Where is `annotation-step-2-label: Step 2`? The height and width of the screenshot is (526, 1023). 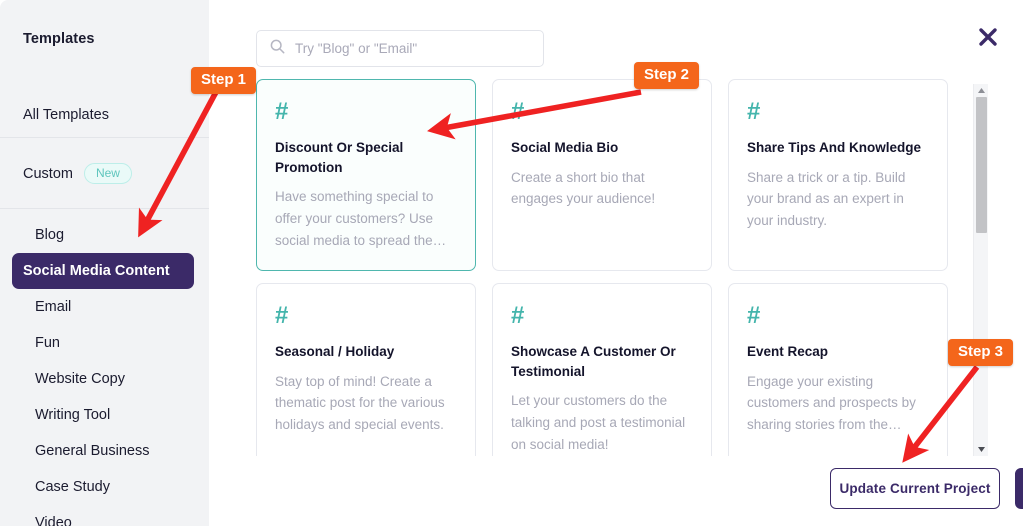 annotation-step-2-label: Step 2 is located at coordinates (667, 75).